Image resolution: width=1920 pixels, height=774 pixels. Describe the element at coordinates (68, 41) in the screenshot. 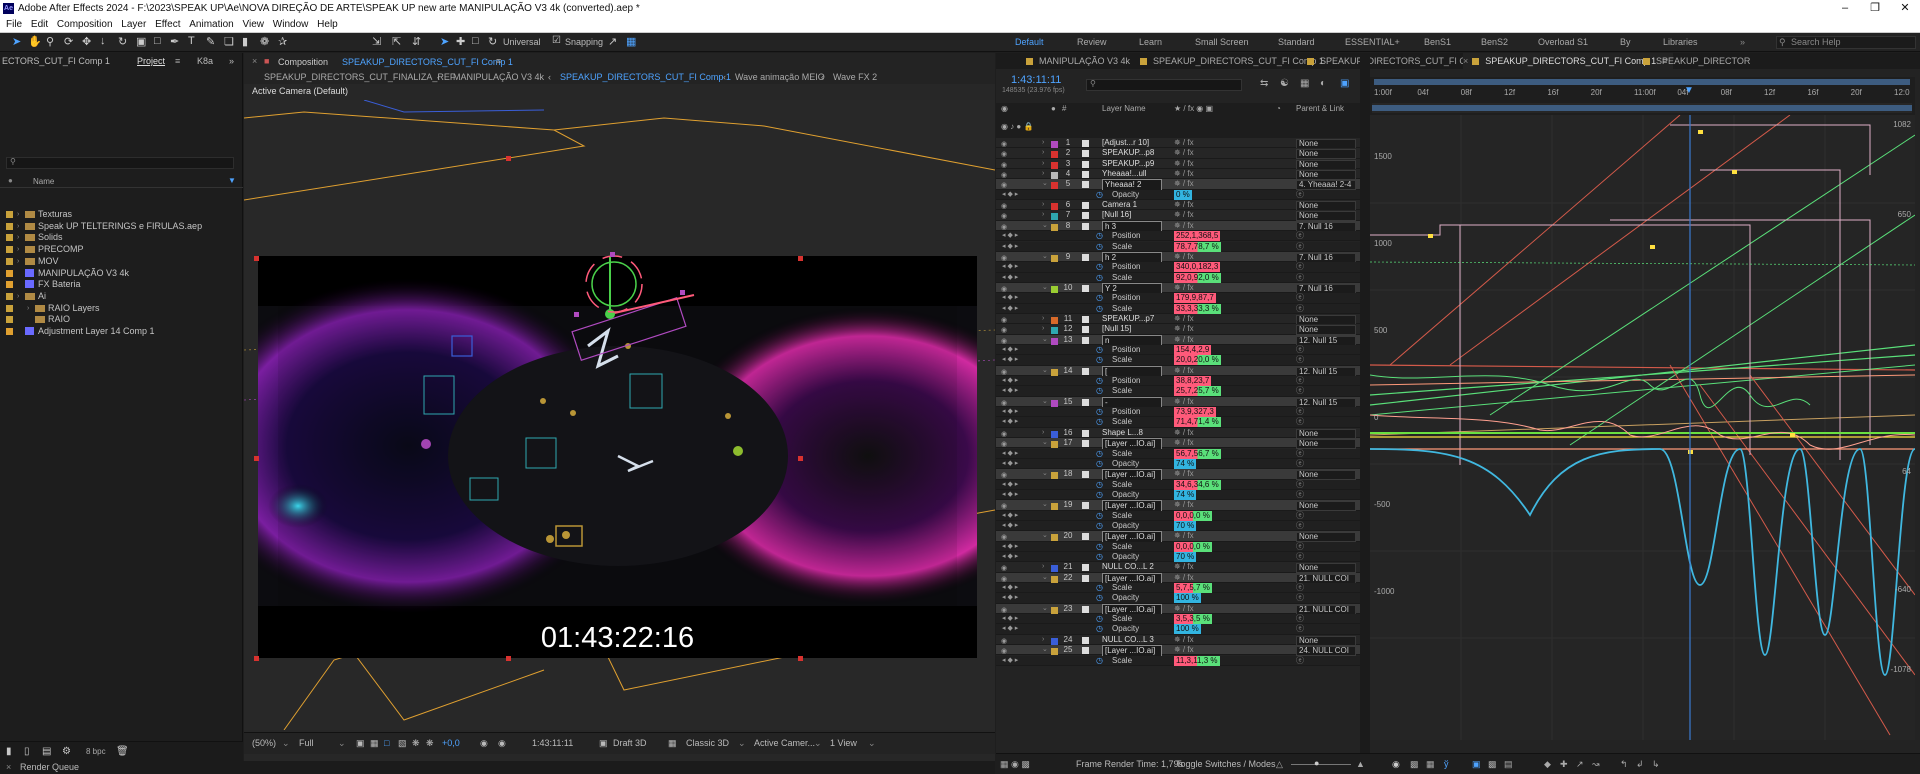

I see `orbit-tool-icon: ⟳` at that location.